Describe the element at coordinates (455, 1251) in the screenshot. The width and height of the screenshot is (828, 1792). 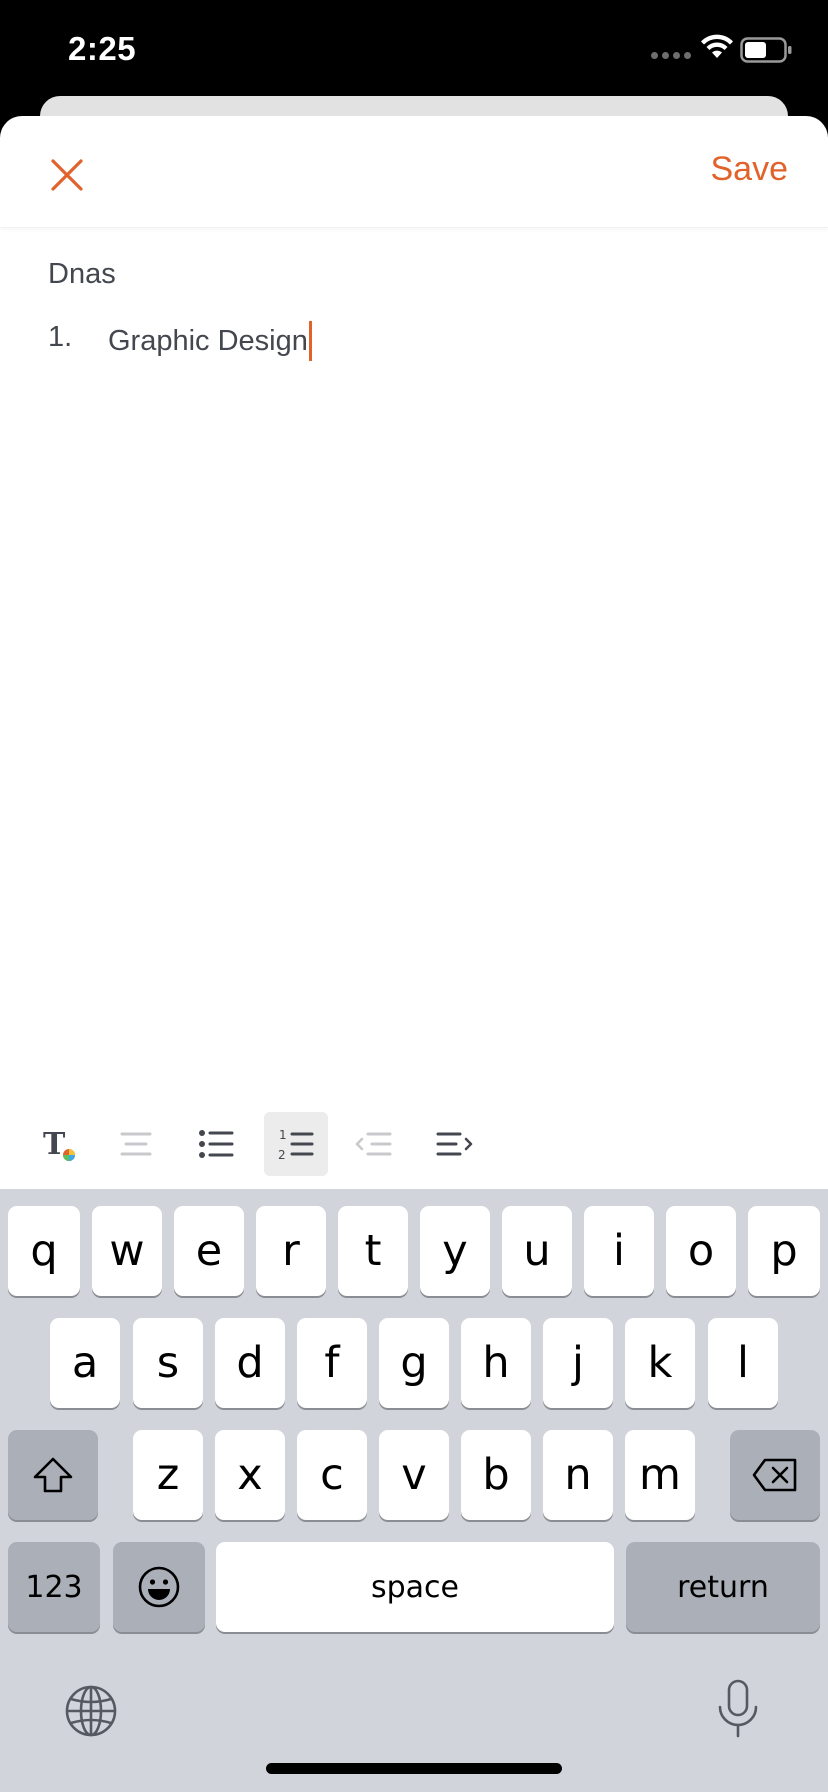
I see `key-y: y` at that location.